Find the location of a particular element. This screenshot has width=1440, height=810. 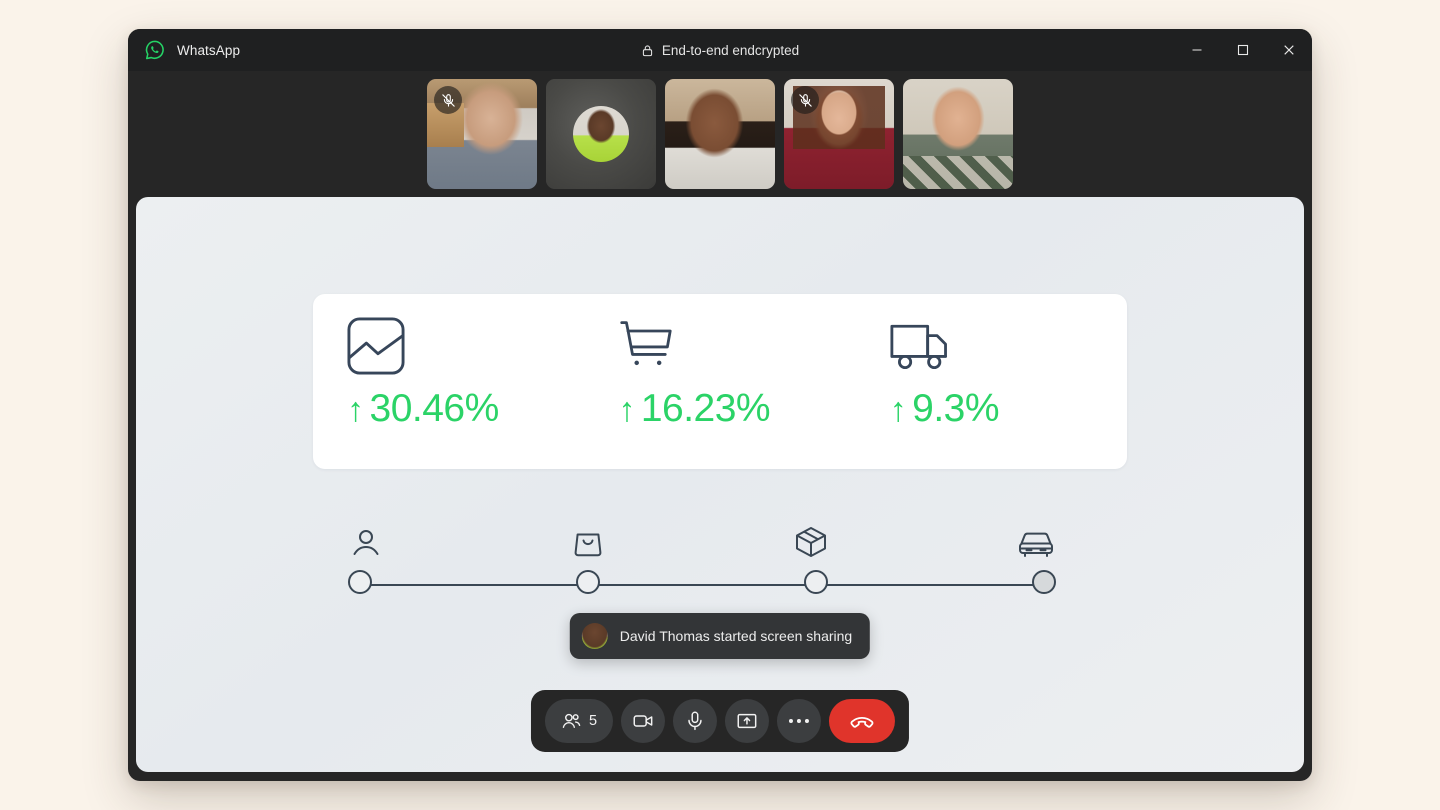

window-controls is located at coordinates (1243, 50).